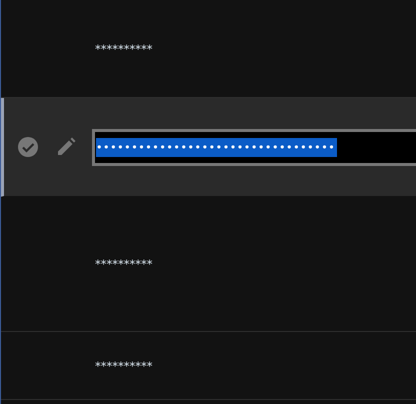 This screenshot has width=416, height=404. What do you see at coordinates (28, 147) in the screenshot?
I see `check-circle-icon` at bounding box center [28, 147].